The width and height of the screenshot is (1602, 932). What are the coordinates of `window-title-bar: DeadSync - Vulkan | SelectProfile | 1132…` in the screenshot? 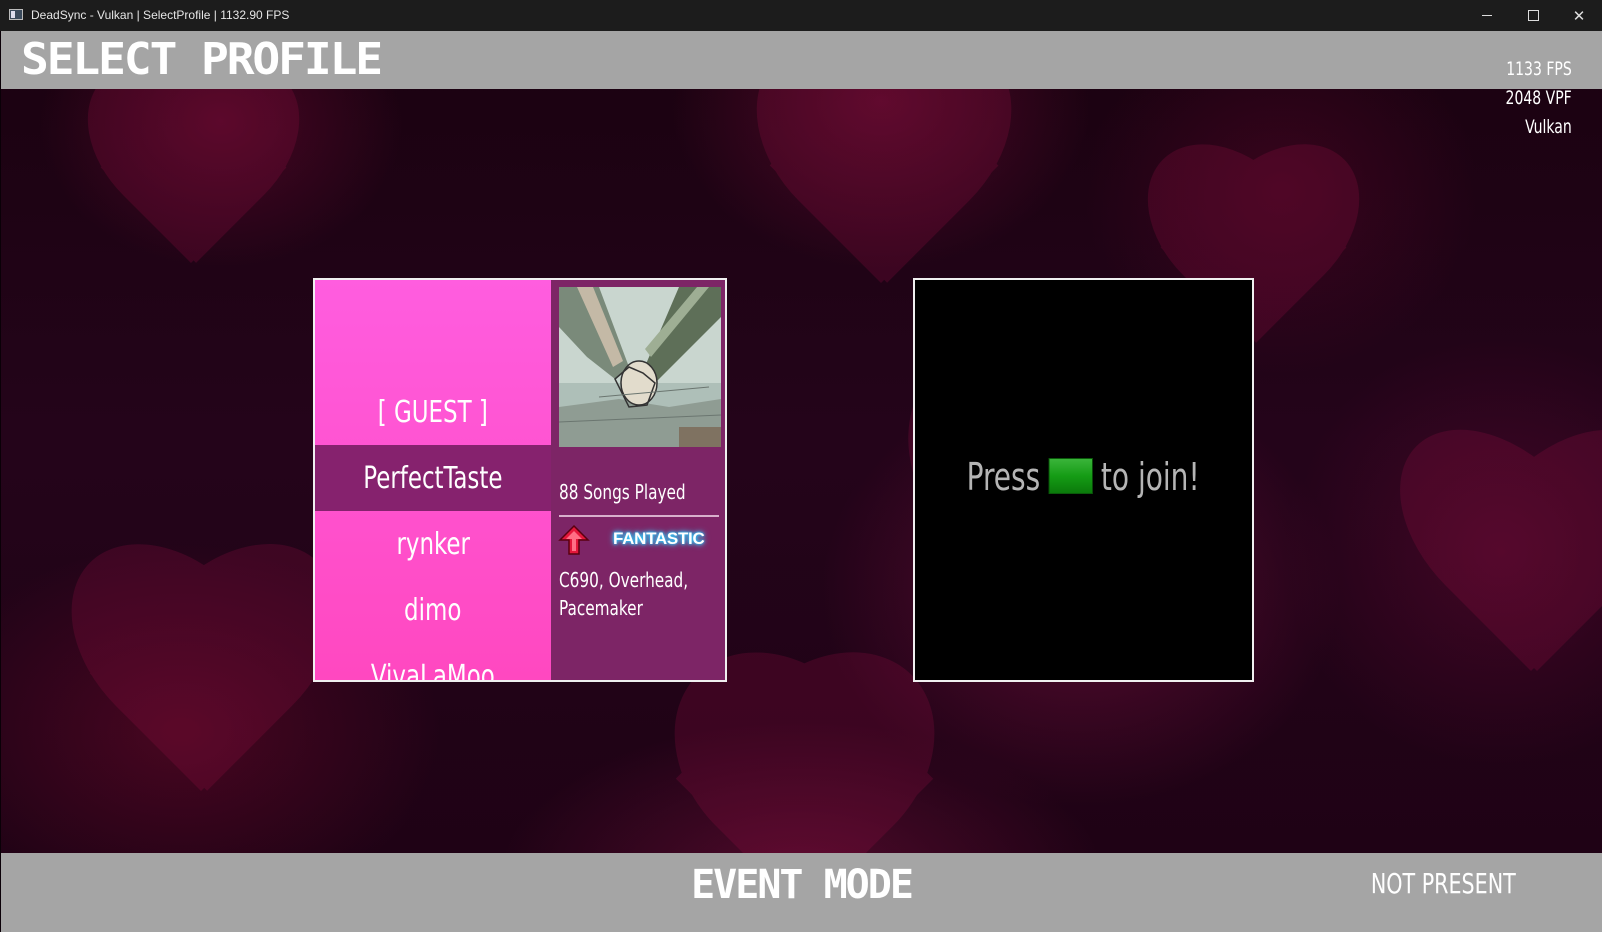 It's located at (801, 15).